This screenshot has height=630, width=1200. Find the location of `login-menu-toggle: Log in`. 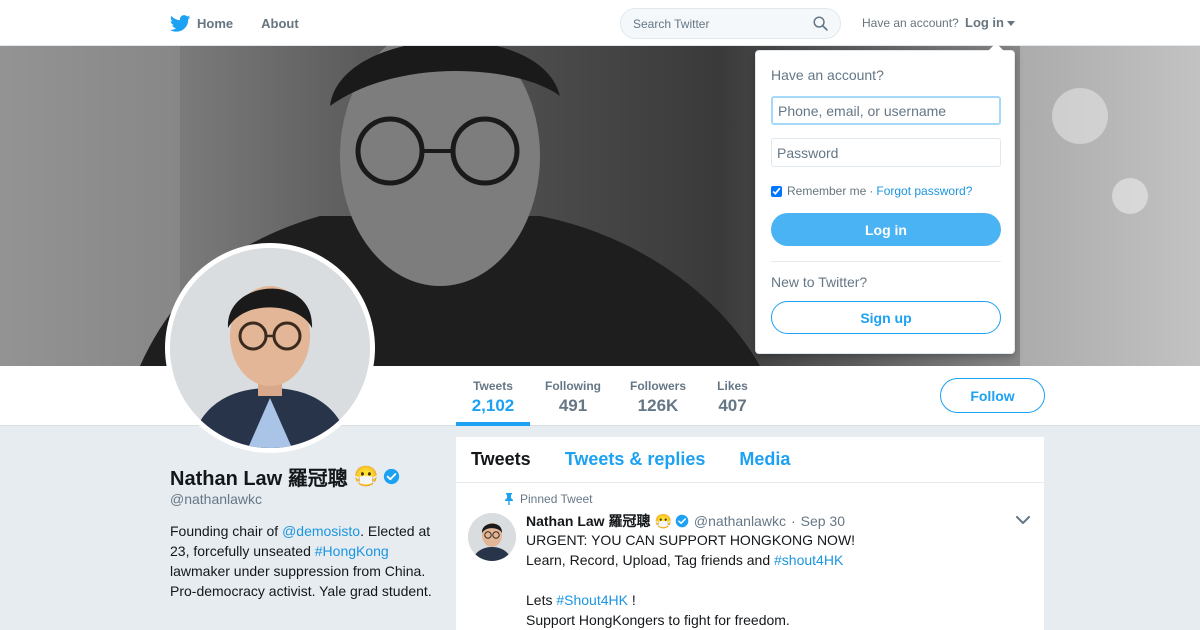

login-menu-toggle: Log in is located at coordinates (990, 22).